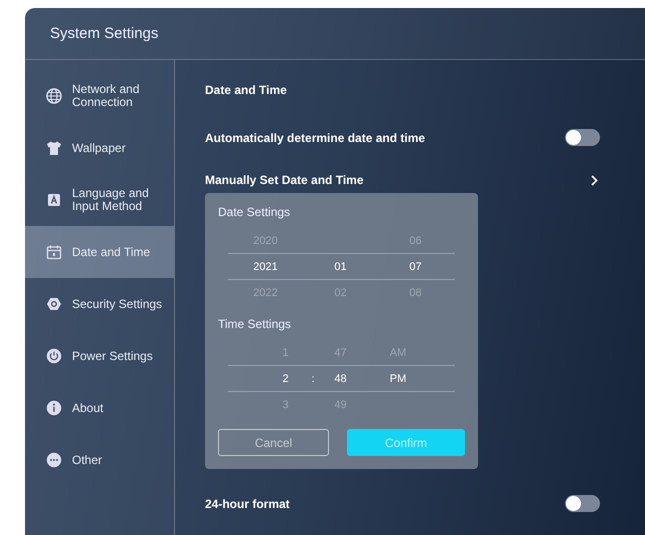 The height and width of the screenshot is (535, 645). Describe the element at coordinates (285, 378) in the screenshot. I see `picker-value: 2` at that location.